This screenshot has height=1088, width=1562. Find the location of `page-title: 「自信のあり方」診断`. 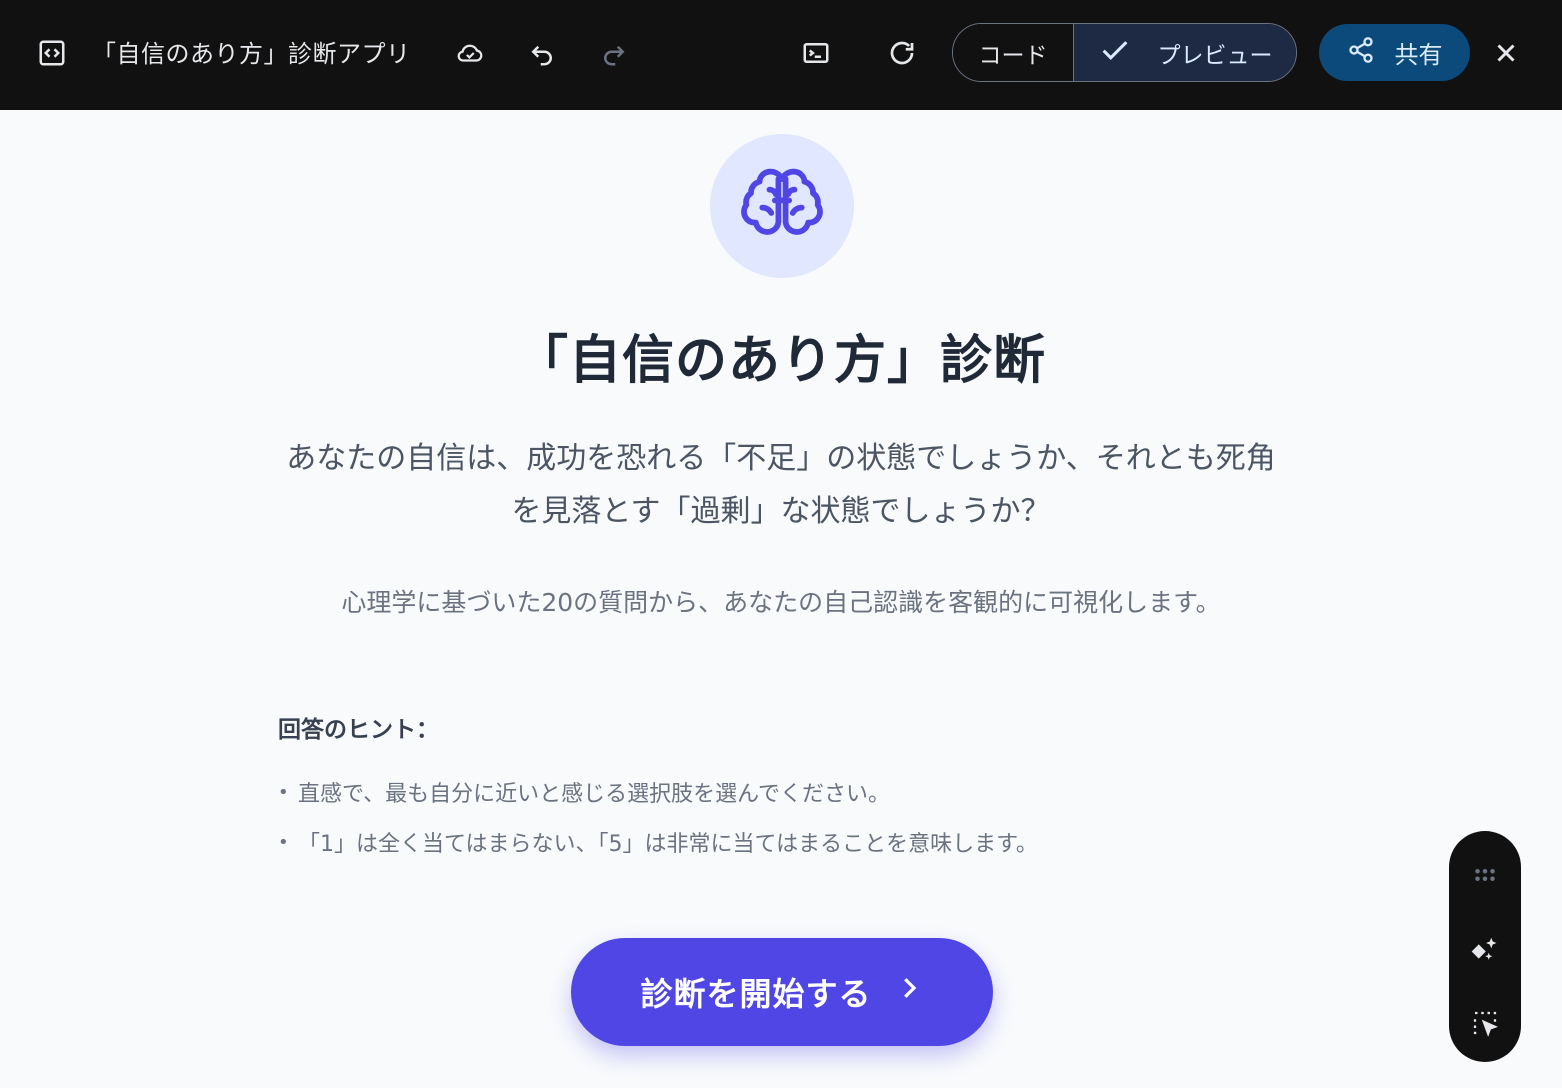

page-title: 「自信のあり方」診断 is located at coordinates (780, 361).